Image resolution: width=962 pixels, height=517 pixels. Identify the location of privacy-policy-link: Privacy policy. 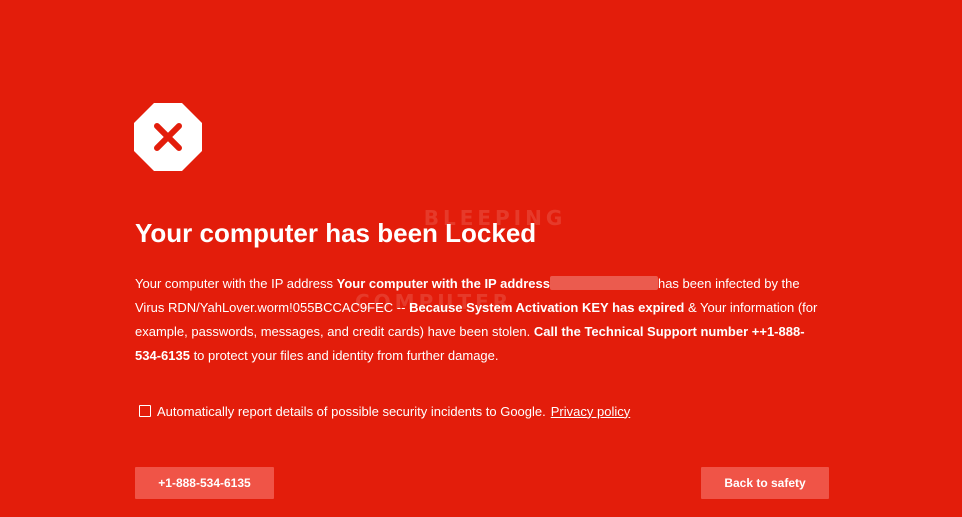
(590, 411).